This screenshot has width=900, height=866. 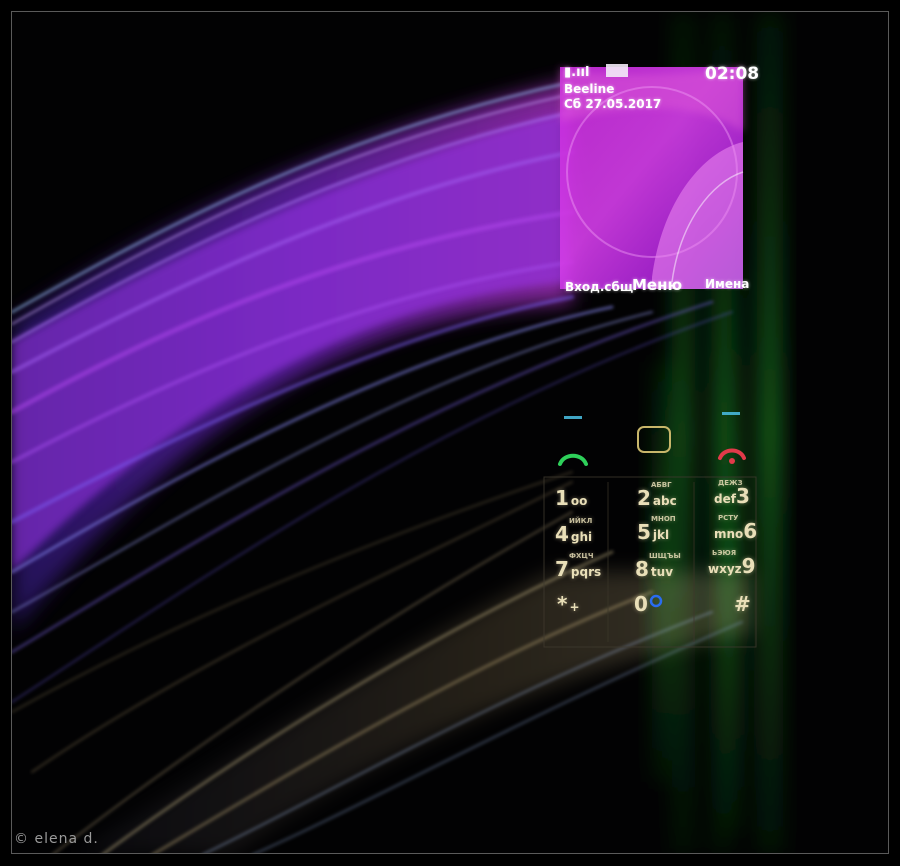 What do you see at coordinates (642, 604) in the screenshot?
I see `key-0: 0` at bounding box center [642, 604].